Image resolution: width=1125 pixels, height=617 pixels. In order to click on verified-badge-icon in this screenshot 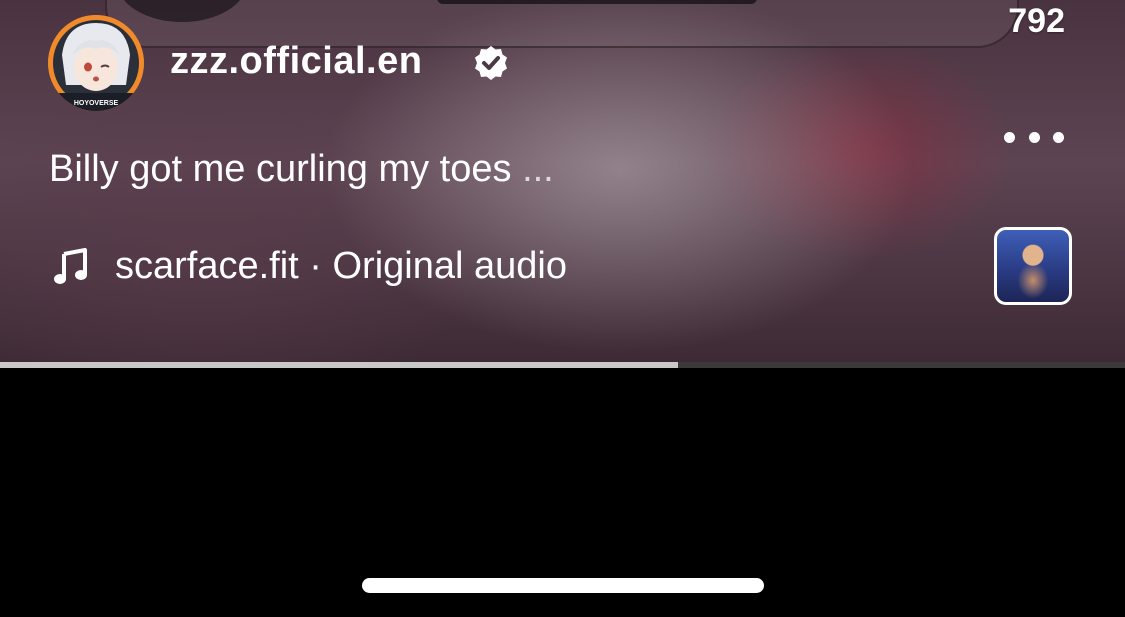, I will do `click(491, 63)`.